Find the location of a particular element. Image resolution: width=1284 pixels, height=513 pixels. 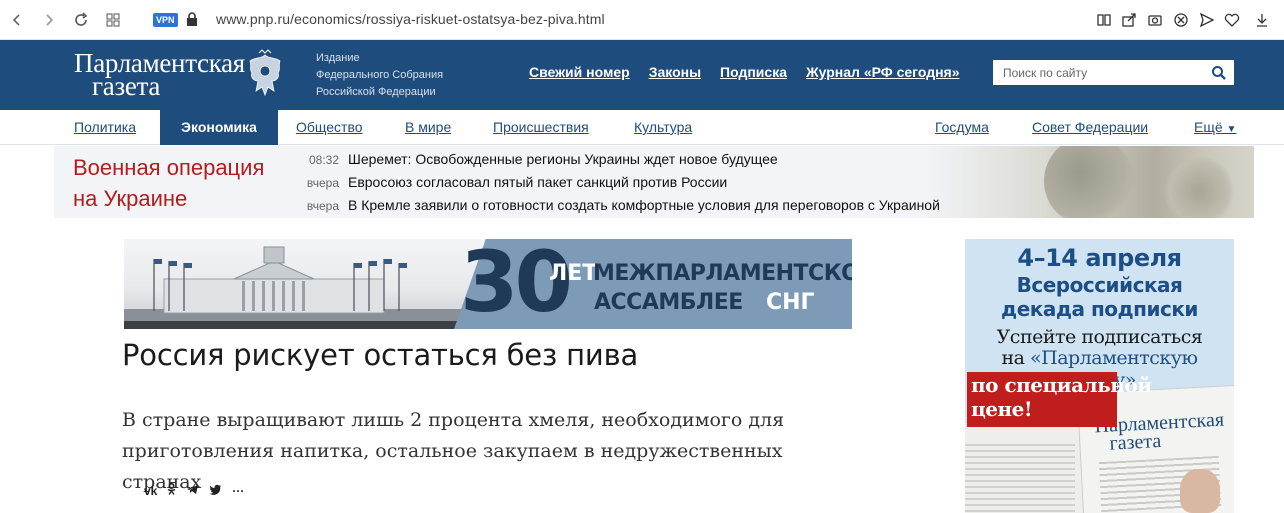

strip-title: Военная операция на Украине is located at coordinates (168, 183).